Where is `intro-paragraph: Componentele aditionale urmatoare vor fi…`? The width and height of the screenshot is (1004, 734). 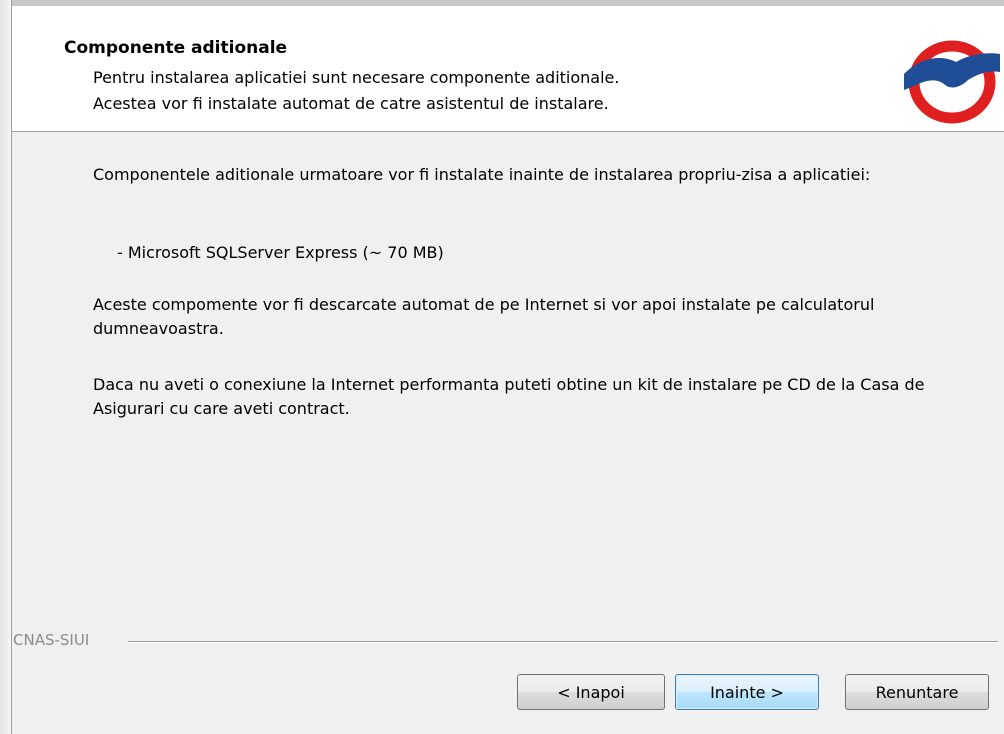 intro-paragraph: Componentele aditionale urmatoare vor fi… is located at coordinates (482, 174).